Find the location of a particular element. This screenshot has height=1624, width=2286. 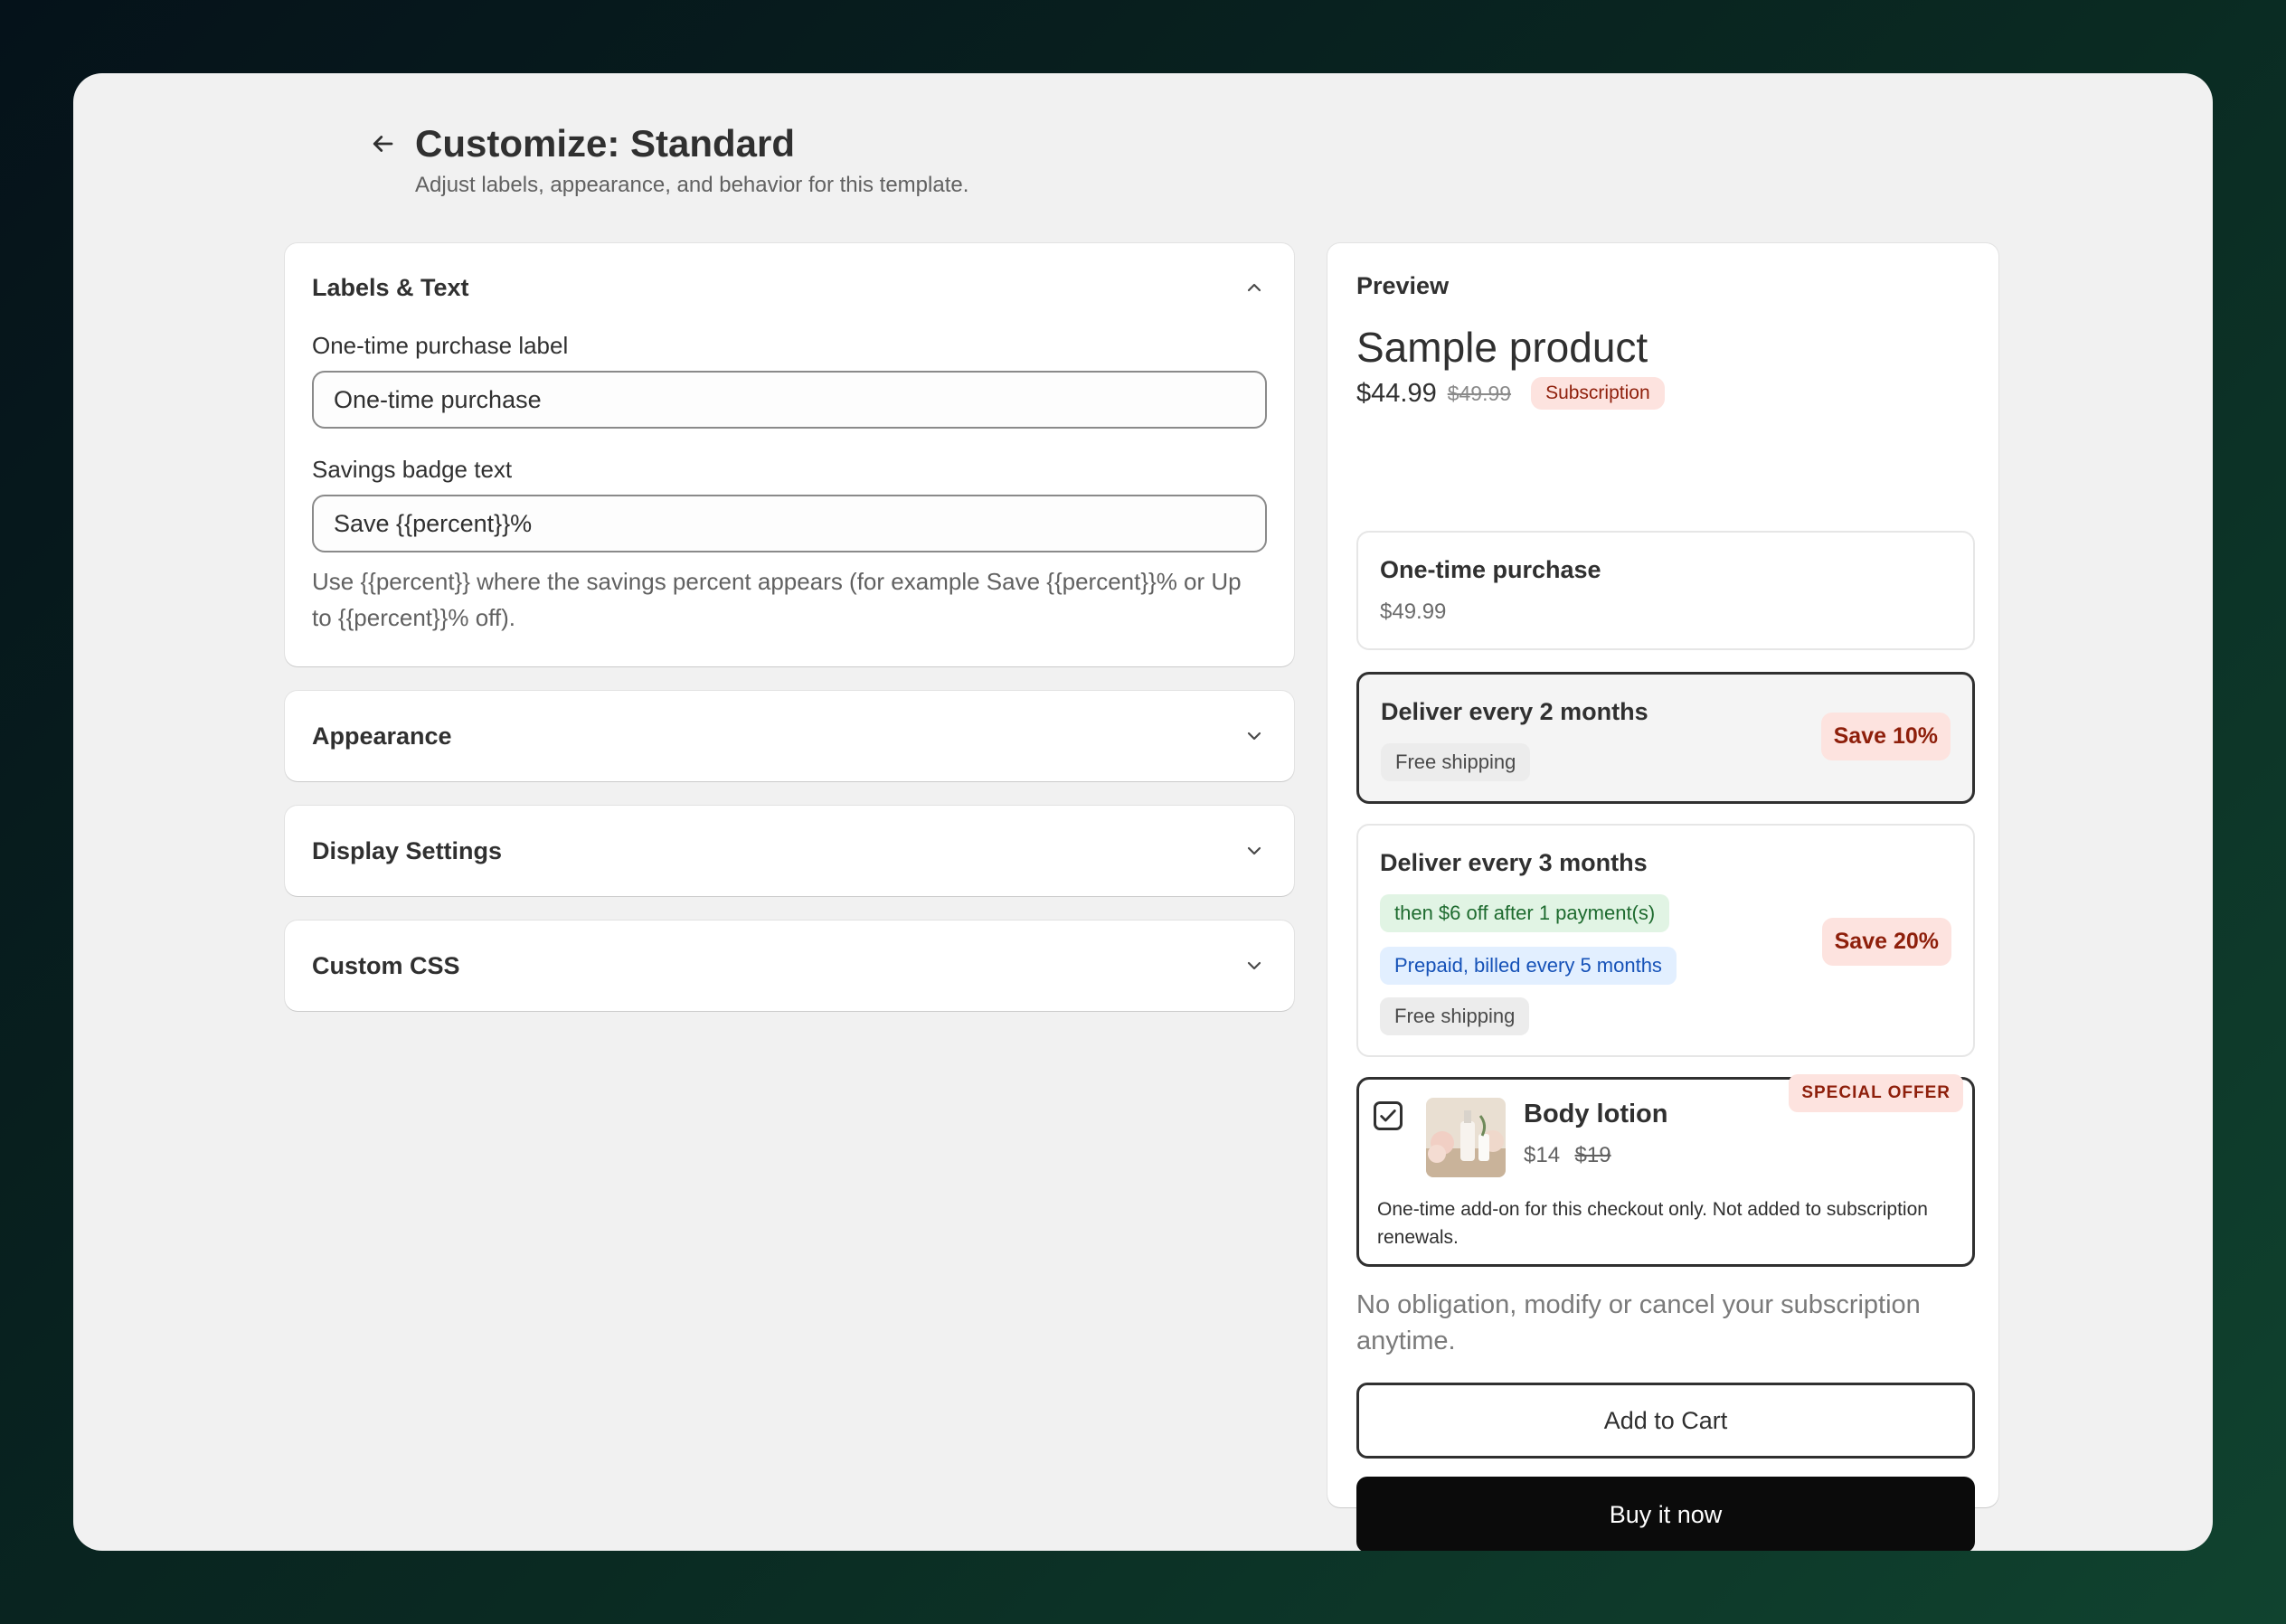

option-title: Deliver every 2 months is located at coordinates (1514, 711).